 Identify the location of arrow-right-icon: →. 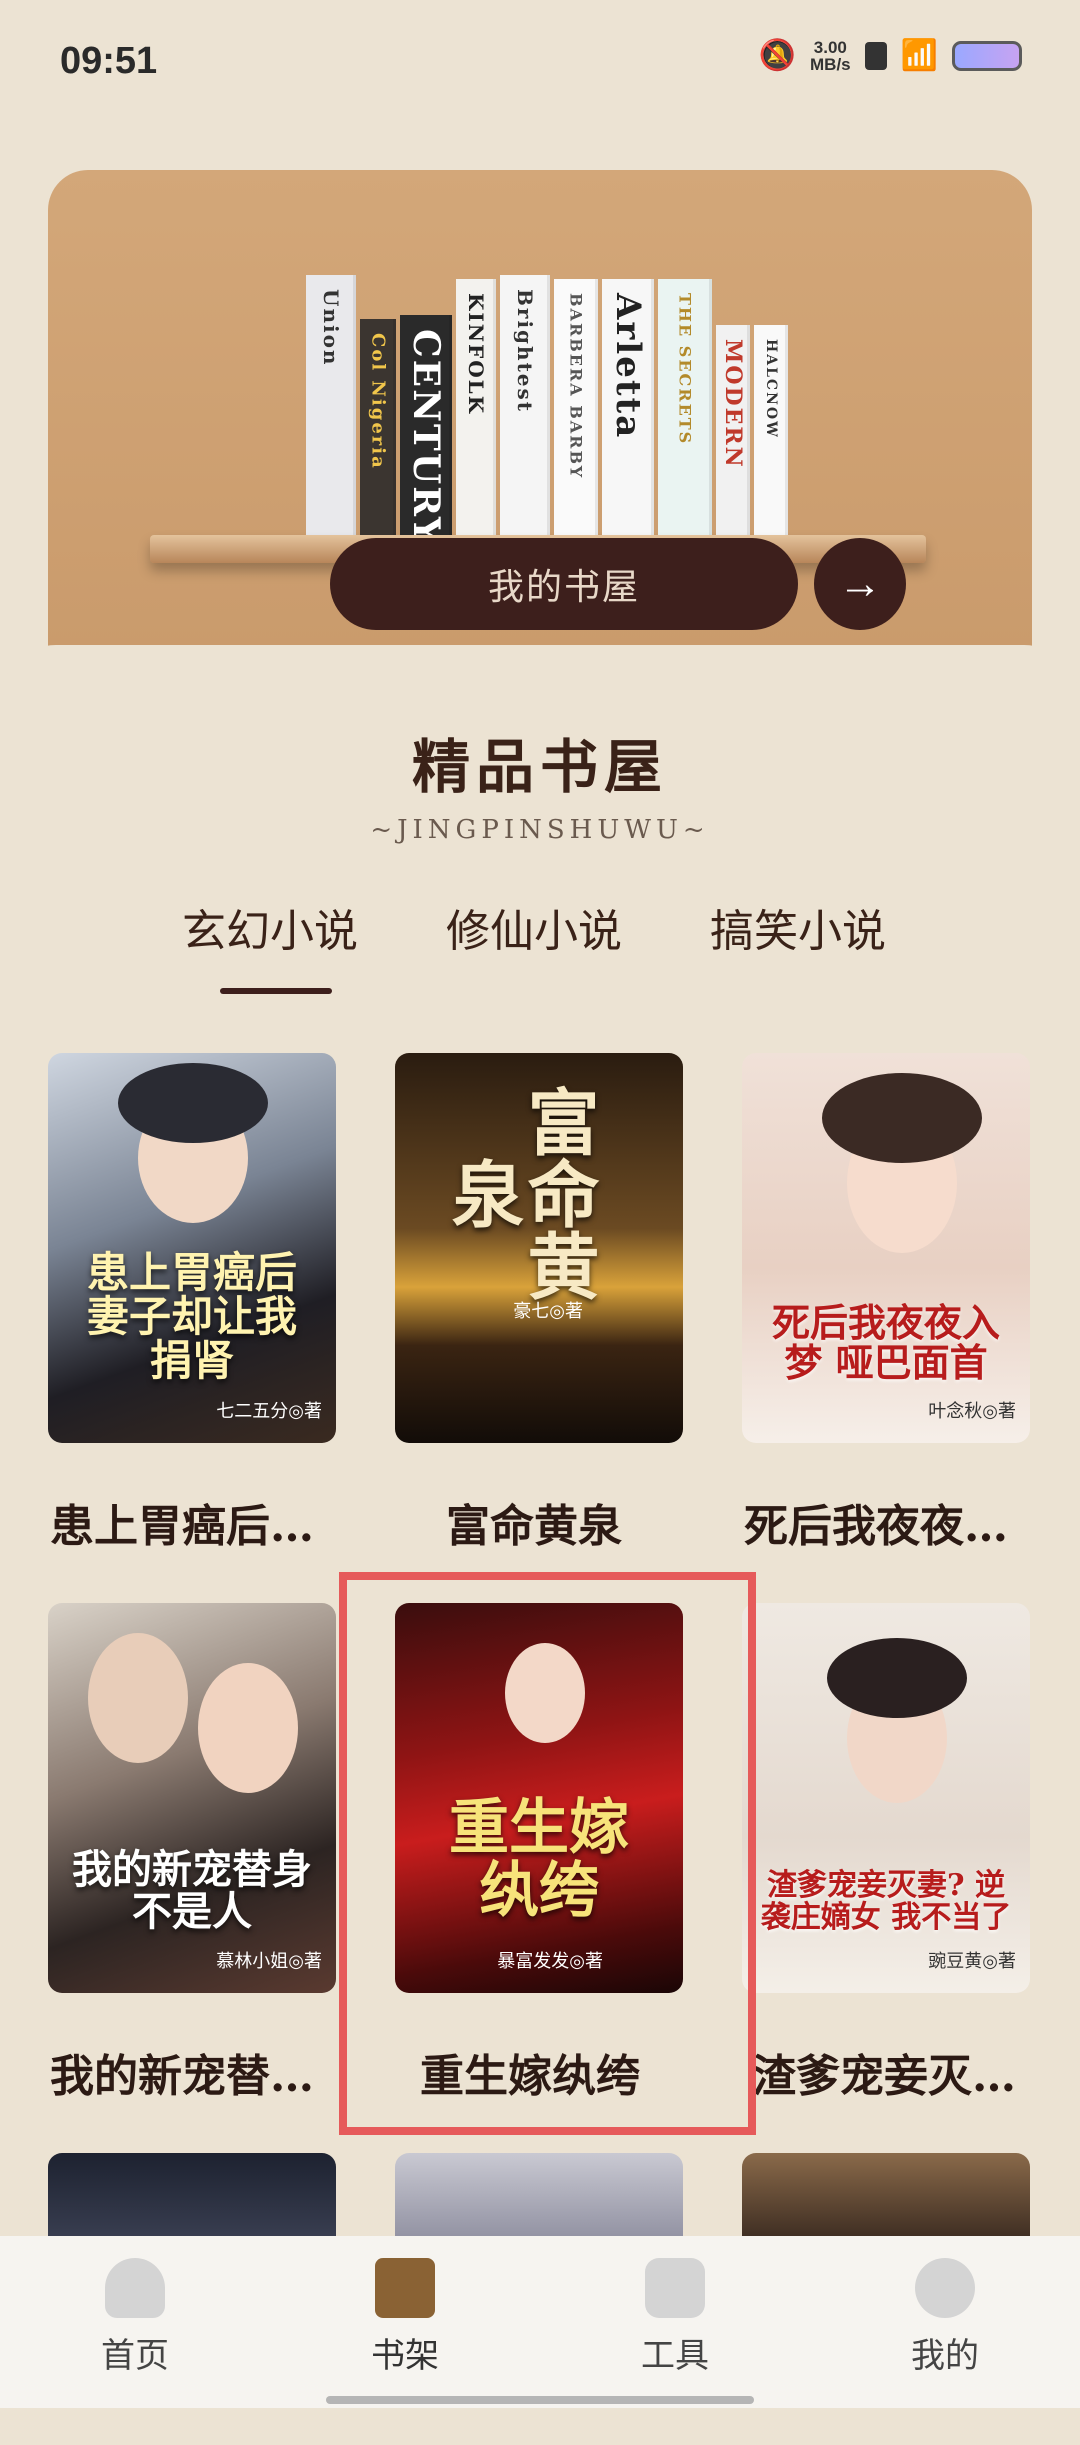
(860, 584).